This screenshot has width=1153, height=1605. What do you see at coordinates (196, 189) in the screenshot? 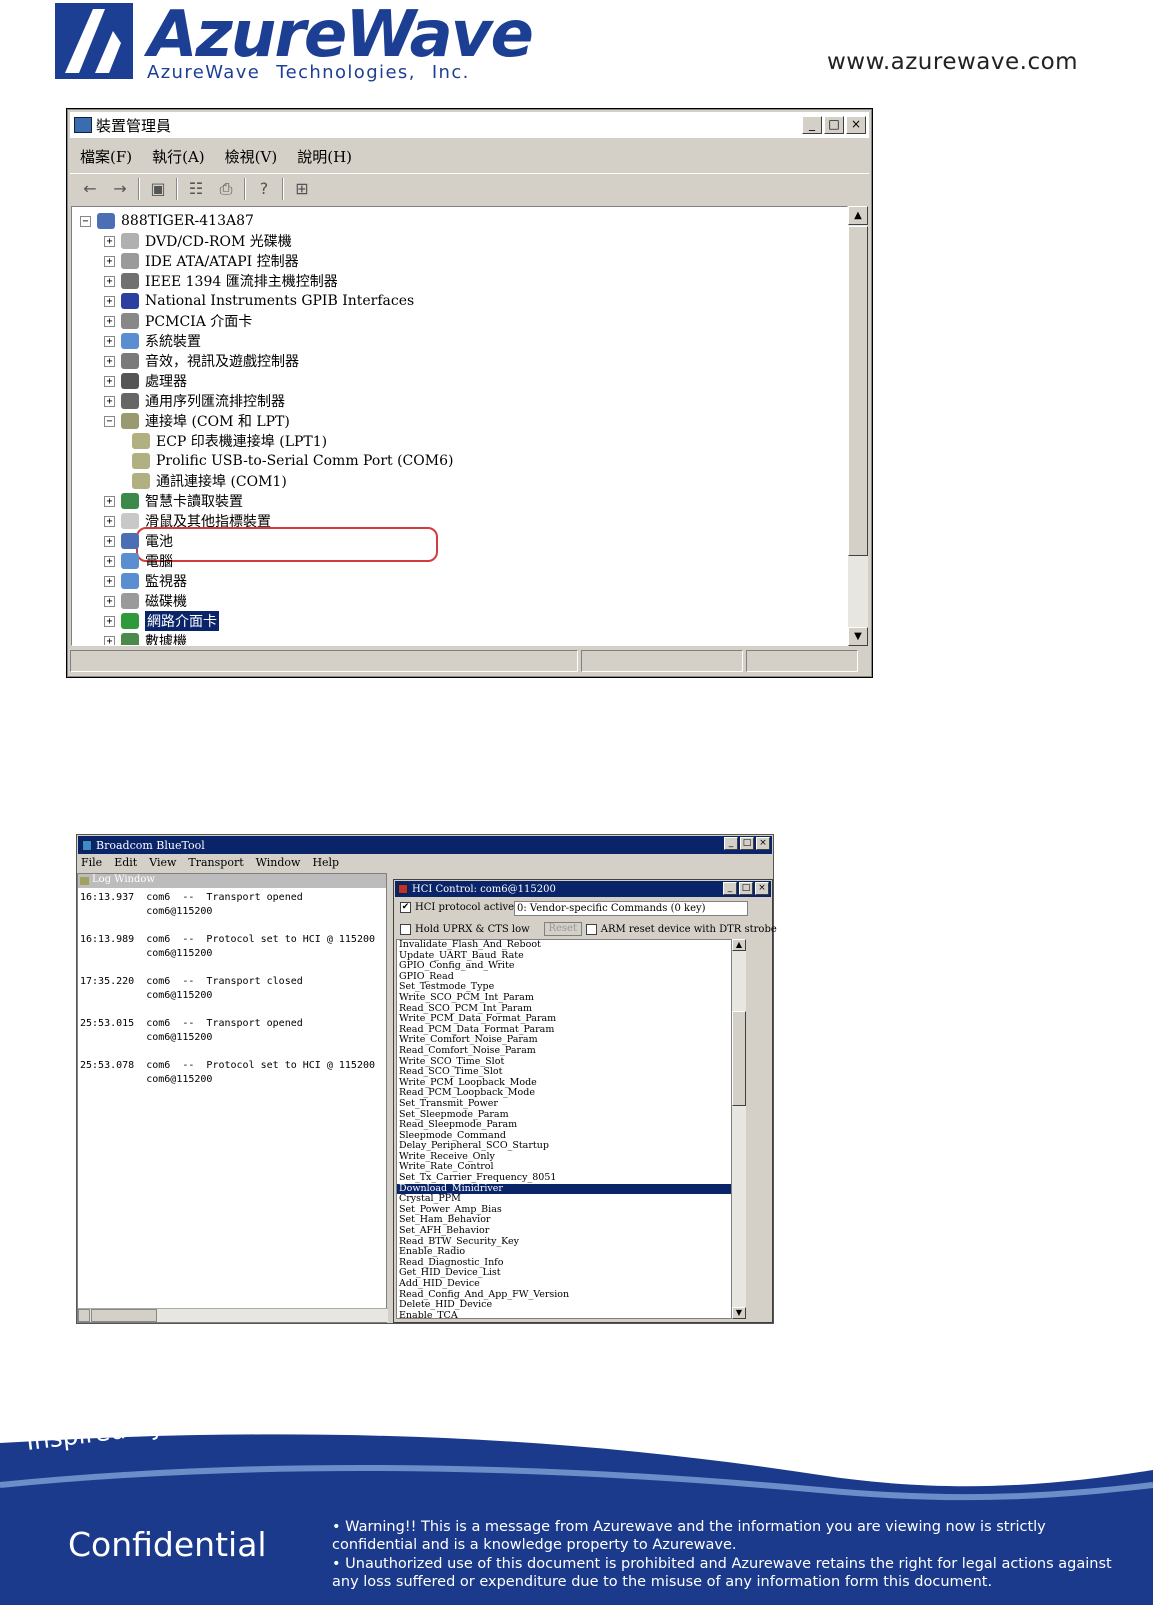
I see `properties-icon: ☷` at bounding box center [196, 189].